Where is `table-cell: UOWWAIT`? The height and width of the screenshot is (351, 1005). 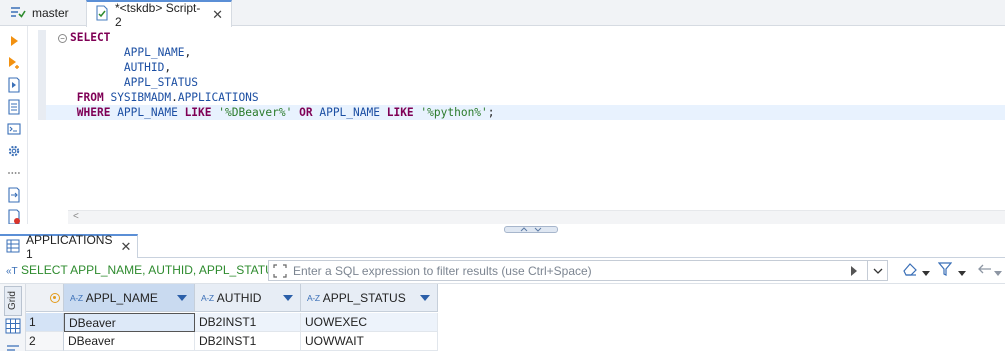 table-cell: UOWWAIT is located at coordinates (369, 341).